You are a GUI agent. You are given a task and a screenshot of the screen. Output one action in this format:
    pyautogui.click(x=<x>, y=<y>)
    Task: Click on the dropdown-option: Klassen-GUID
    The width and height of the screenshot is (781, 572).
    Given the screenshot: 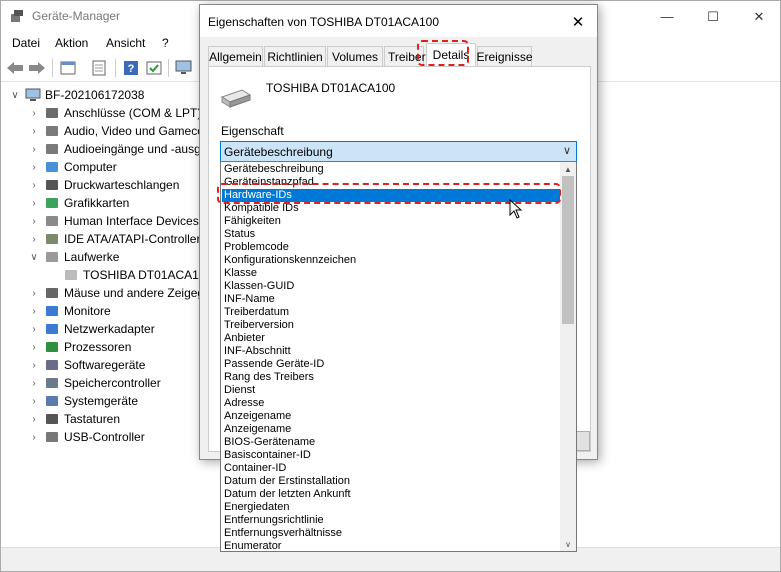 What is the action you would take?
    pyautogui.click(x=391, y=286)
    